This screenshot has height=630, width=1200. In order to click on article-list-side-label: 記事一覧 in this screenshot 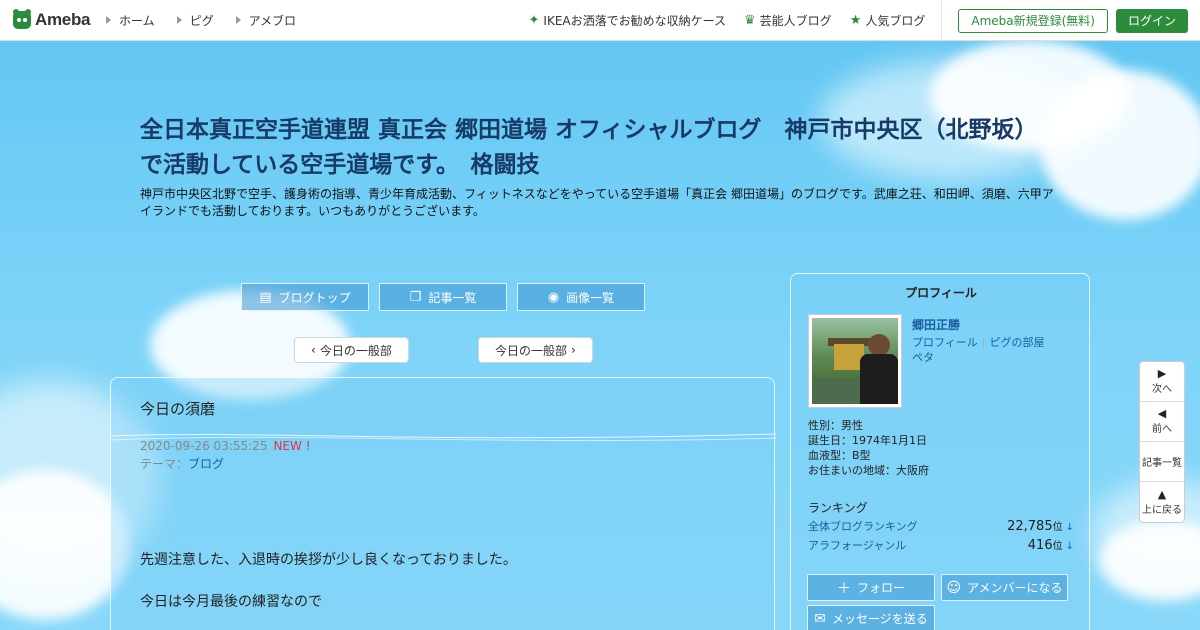, I will do `click(1162, 463)`.